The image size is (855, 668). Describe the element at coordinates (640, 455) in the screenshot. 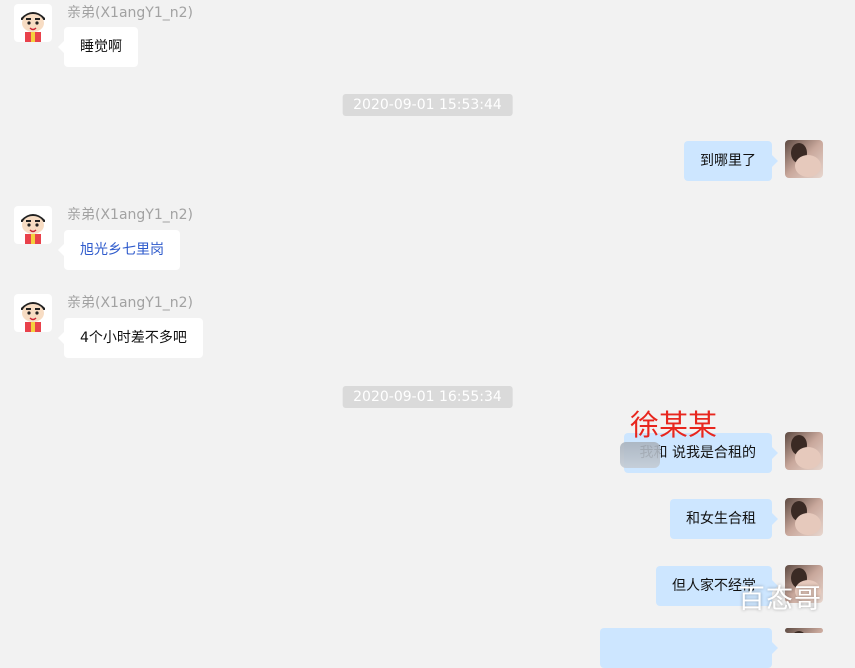

I see `redaction-mask` at that location.